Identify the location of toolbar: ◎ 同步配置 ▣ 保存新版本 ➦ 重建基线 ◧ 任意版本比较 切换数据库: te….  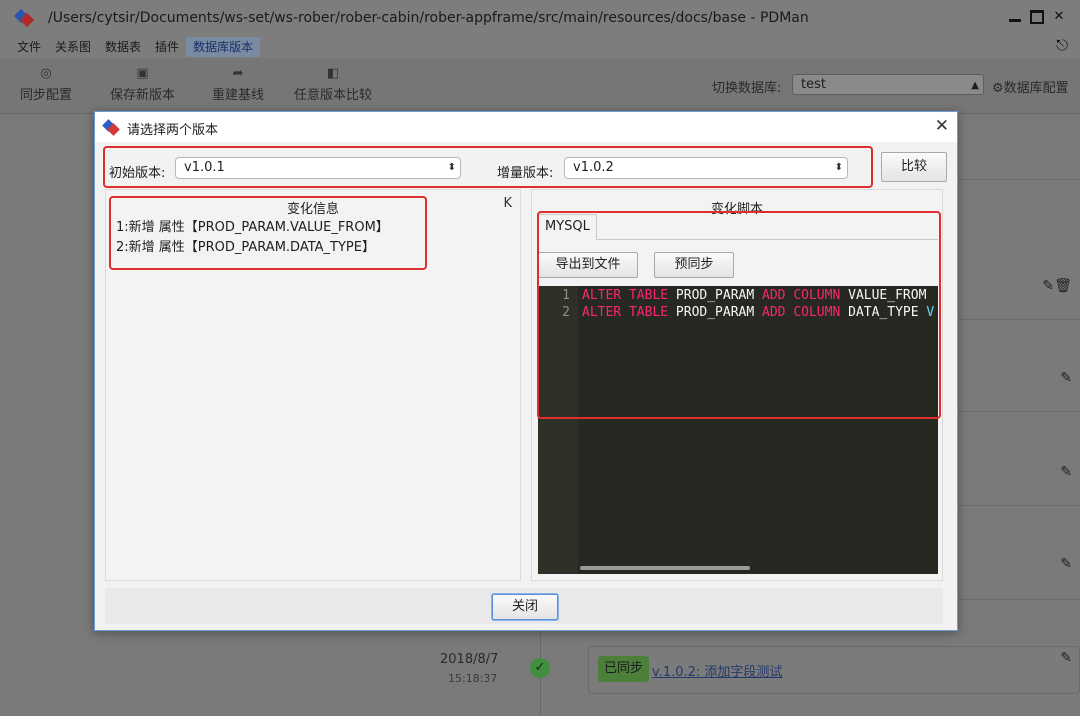
(540, 86).